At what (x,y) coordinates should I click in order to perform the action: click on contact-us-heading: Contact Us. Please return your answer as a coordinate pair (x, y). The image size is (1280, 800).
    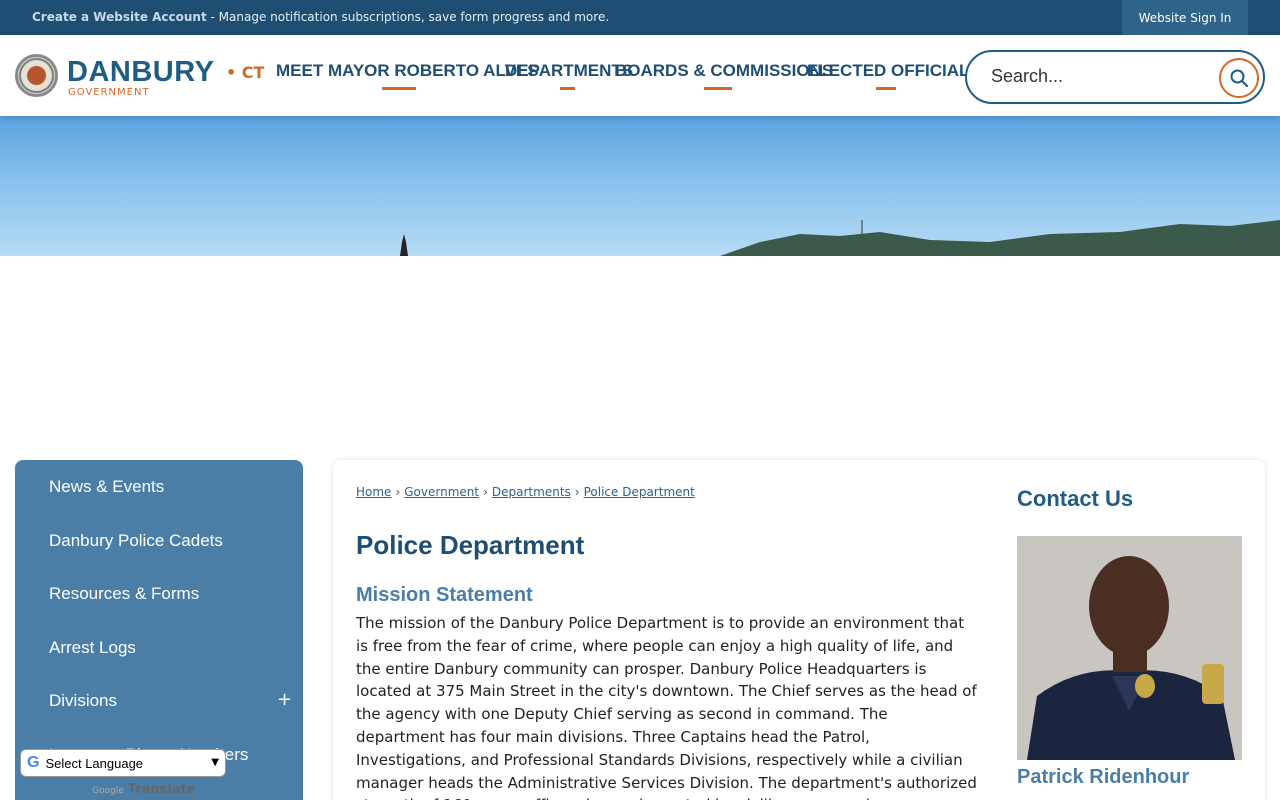
    Looking at the image, I should click on (1075, 498).